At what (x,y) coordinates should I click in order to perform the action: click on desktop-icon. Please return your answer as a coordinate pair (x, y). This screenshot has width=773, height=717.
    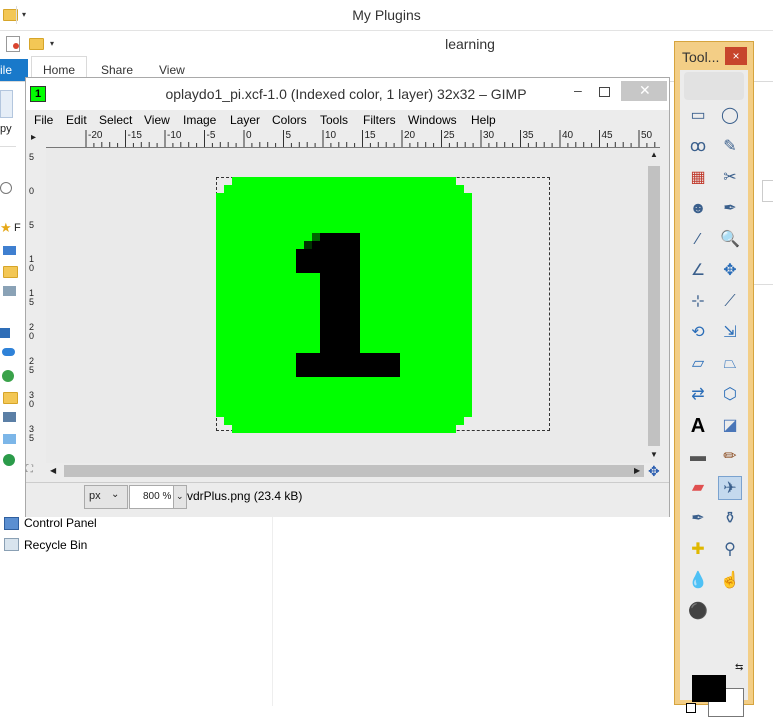
    Looking at the image, I should click on (9, 250).